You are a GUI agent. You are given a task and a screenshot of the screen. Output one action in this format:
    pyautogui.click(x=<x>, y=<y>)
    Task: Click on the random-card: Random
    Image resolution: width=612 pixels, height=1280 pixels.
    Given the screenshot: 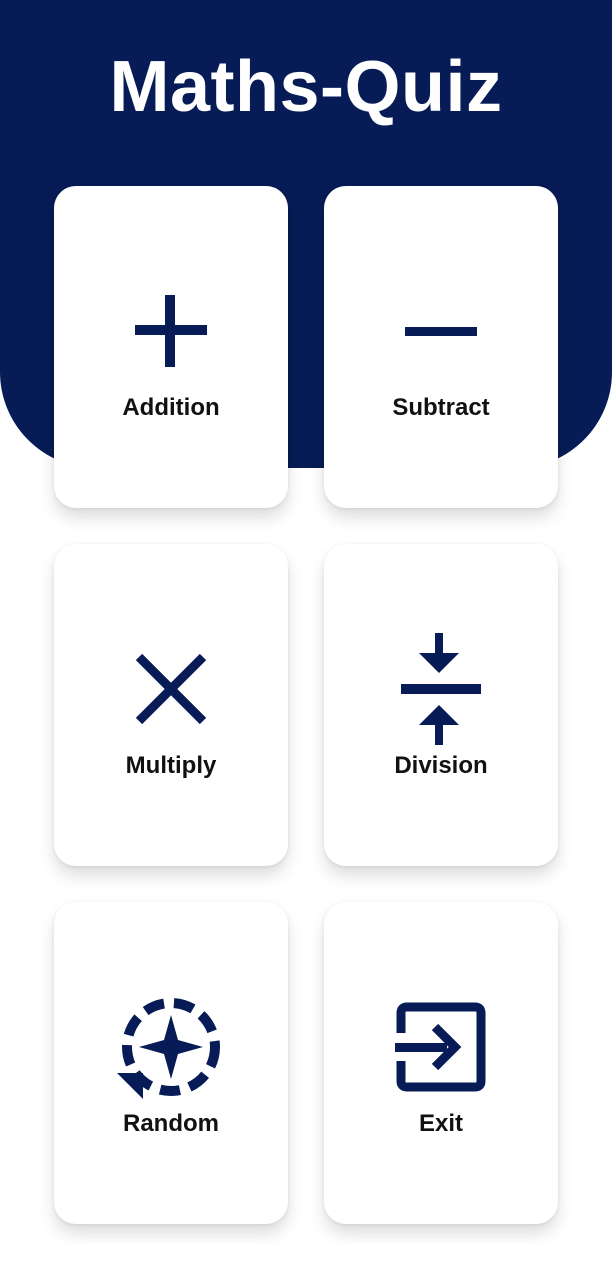 What is the action you would take?
    pyautogui.click(x=171, y=1063)
    